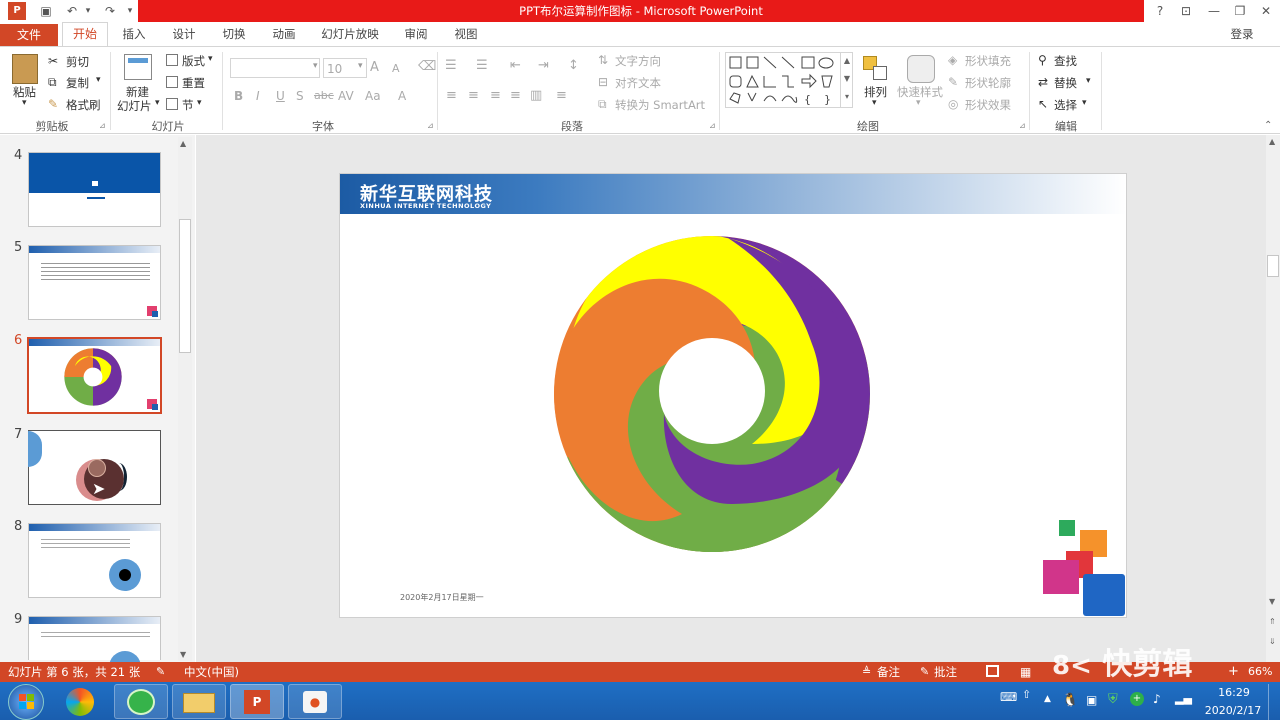 The image size is (1280, 720). Describe the element at coordinates (1065, 105) in the screenshot. I see `select-button: 选择` at that location.